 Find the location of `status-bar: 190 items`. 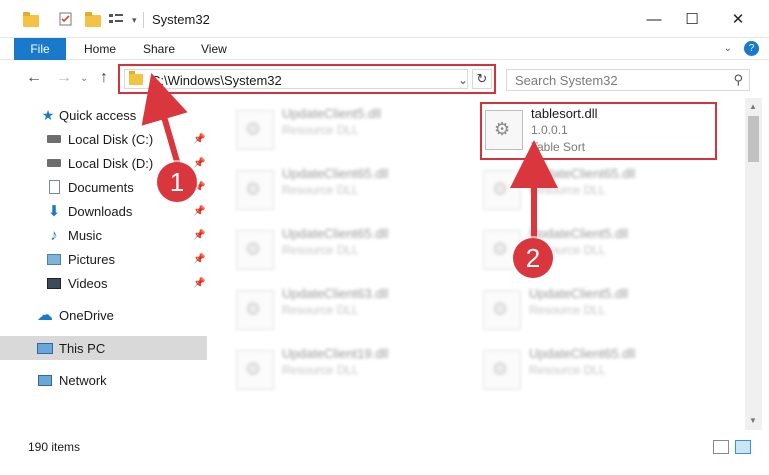

status-bar: 190 items is located at coordinates (384, 453).